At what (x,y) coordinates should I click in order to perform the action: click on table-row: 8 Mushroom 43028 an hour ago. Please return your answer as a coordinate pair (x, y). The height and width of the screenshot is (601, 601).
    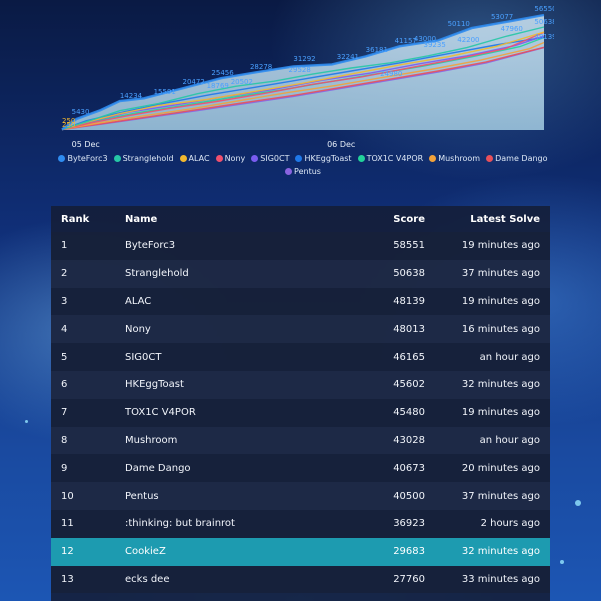
    Looking at the image, I should click on (300, 440).